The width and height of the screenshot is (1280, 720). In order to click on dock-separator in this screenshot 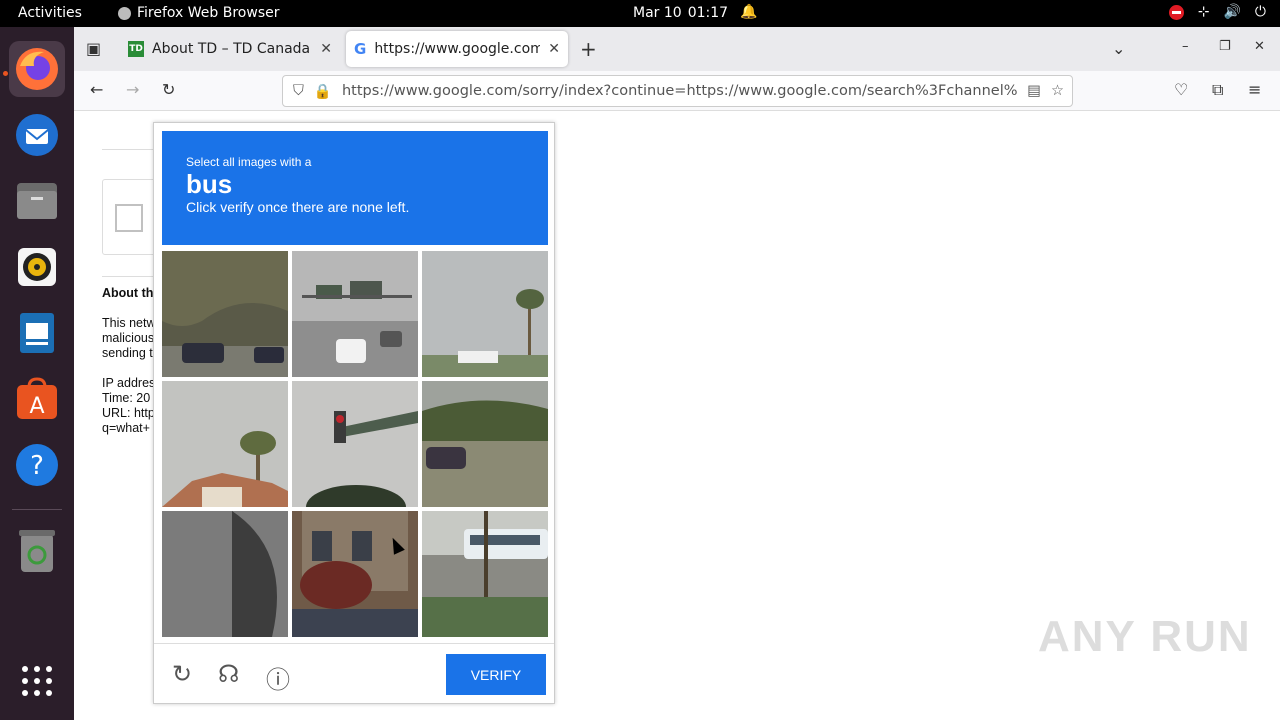, I will do `click(37, 509)`.